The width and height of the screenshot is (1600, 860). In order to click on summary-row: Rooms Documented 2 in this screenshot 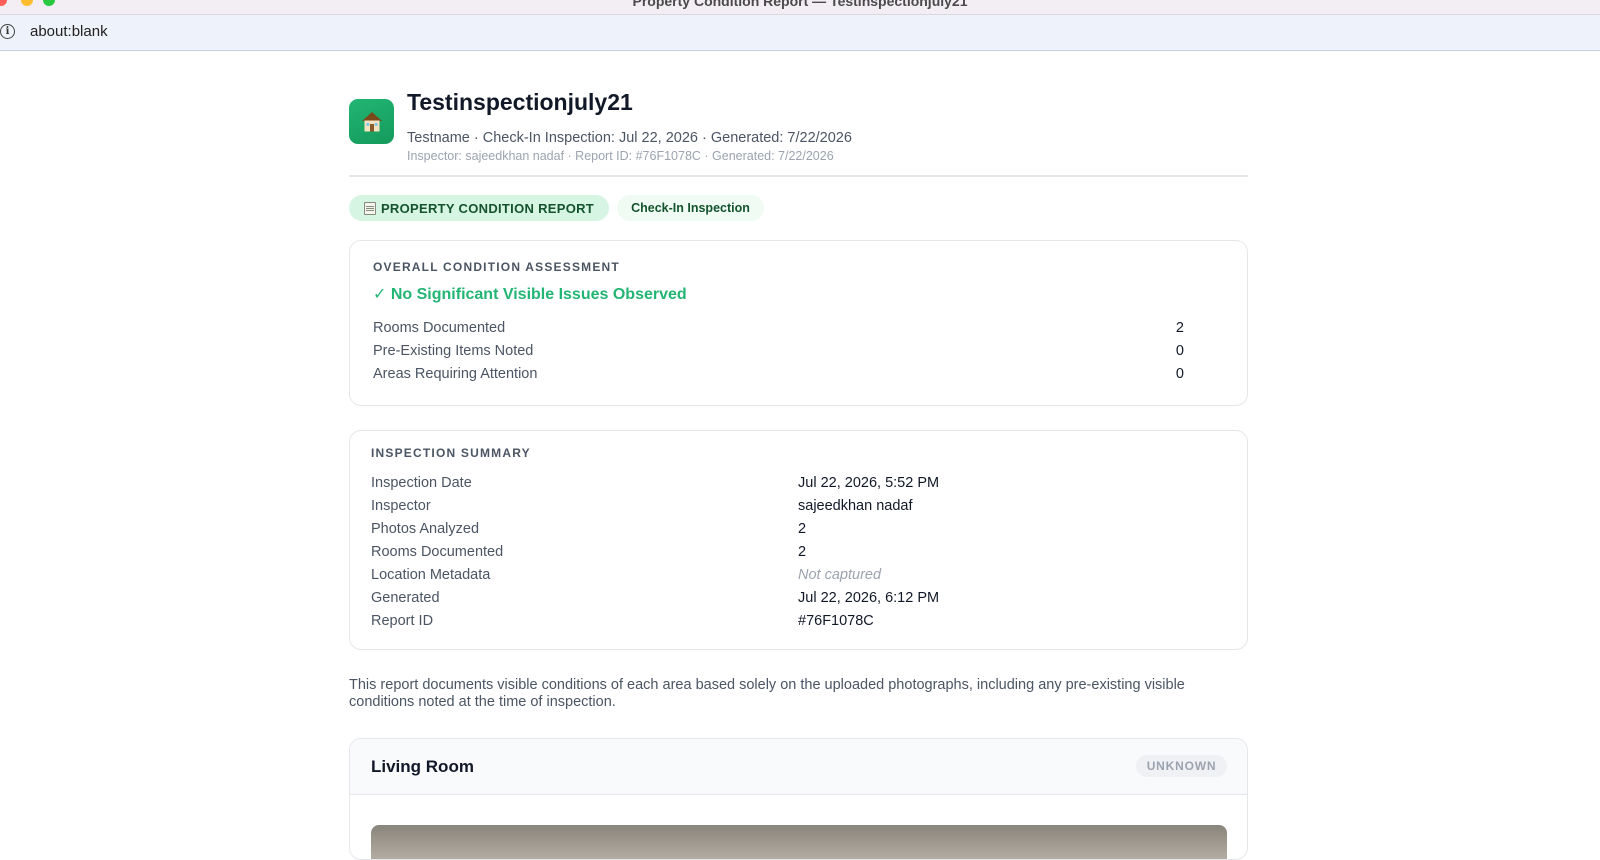, I will do `click(796, 555)`.